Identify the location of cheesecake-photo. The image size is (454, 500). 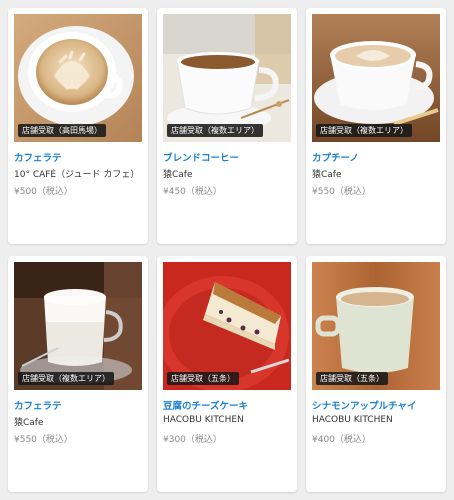
(227, 326).